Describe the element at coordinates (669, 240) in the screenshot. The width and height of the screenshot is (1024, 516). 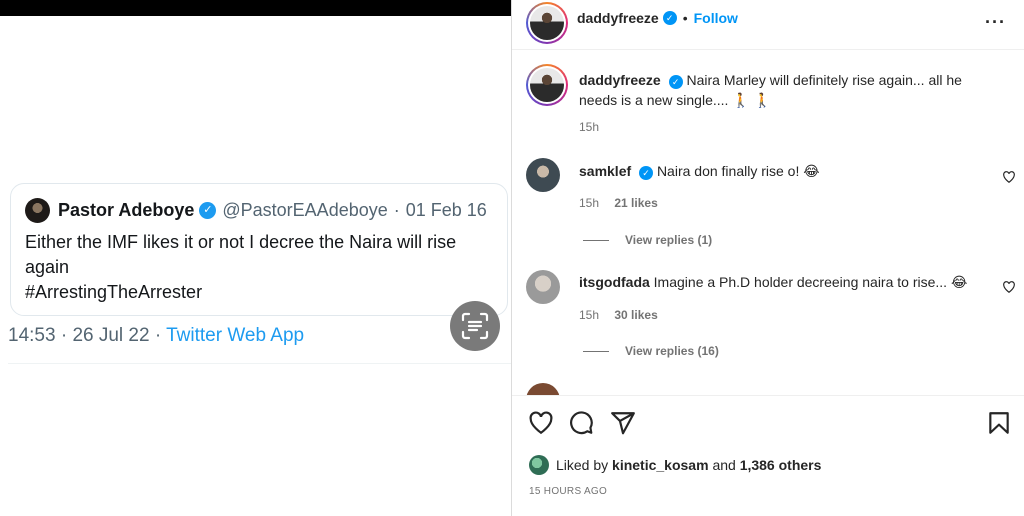
I see `view-replies-label: View replies (1)` at that location.